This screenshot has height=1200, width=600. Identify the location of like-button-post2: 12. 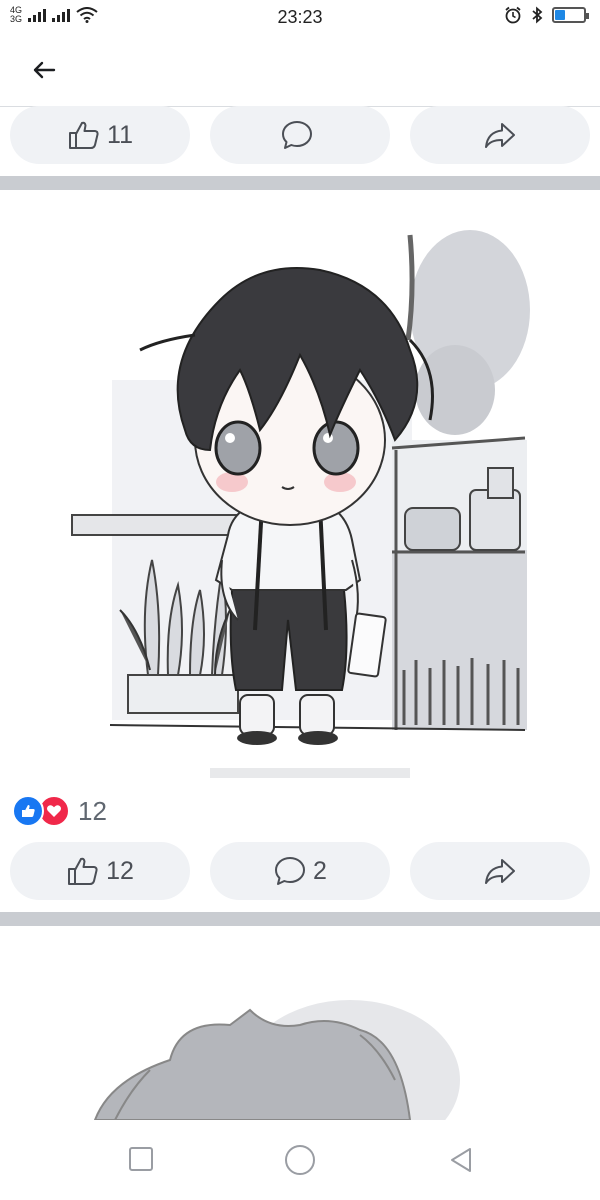
(100, 871).